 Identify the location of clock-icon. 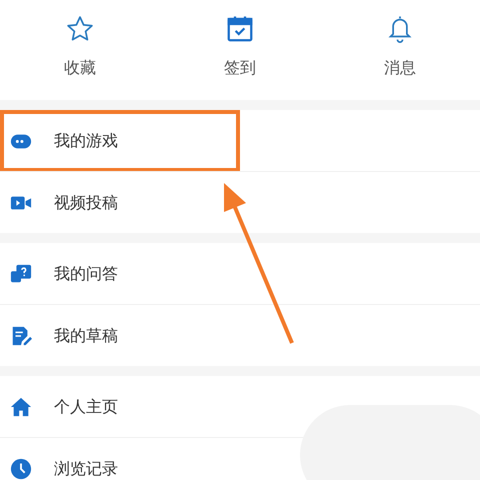
(21, 469).